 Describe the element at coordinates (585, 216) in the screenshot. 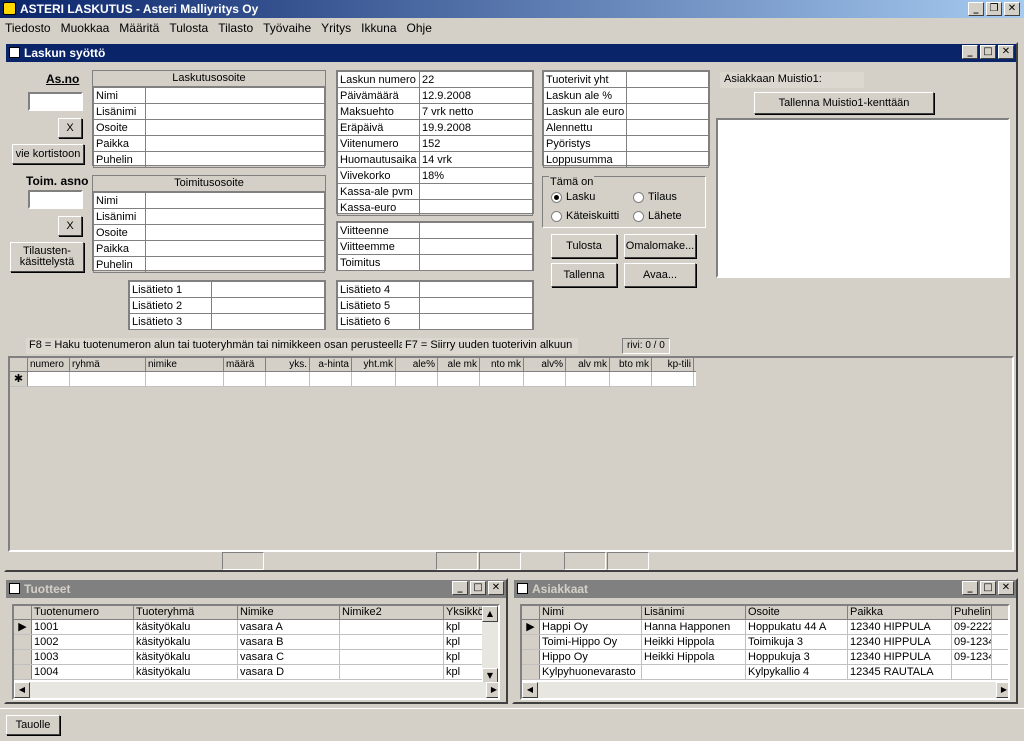

I see `radio-kateiskuitti: Käteiskuitti` at that location.